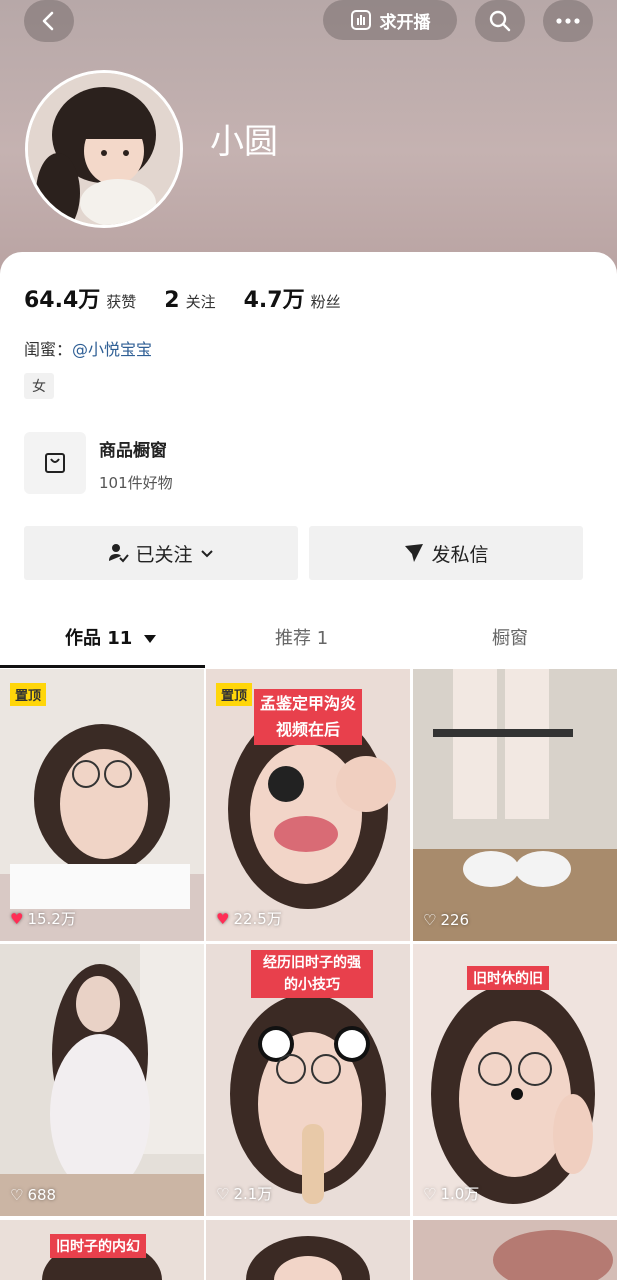 This screenshot has width=617, height=1280. What do you see at coordinates (414, 553) in the screenshot?
I see `send-icon` at bounding box center [414, 553].